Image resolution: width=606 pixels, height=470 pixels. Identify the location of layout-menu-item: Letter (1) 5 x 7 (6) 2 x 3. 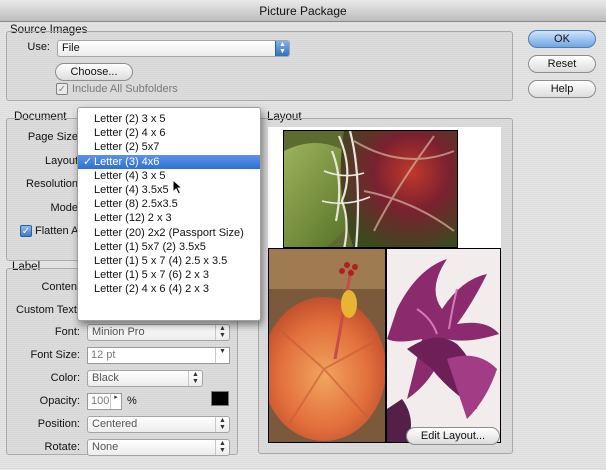
(169, 275).